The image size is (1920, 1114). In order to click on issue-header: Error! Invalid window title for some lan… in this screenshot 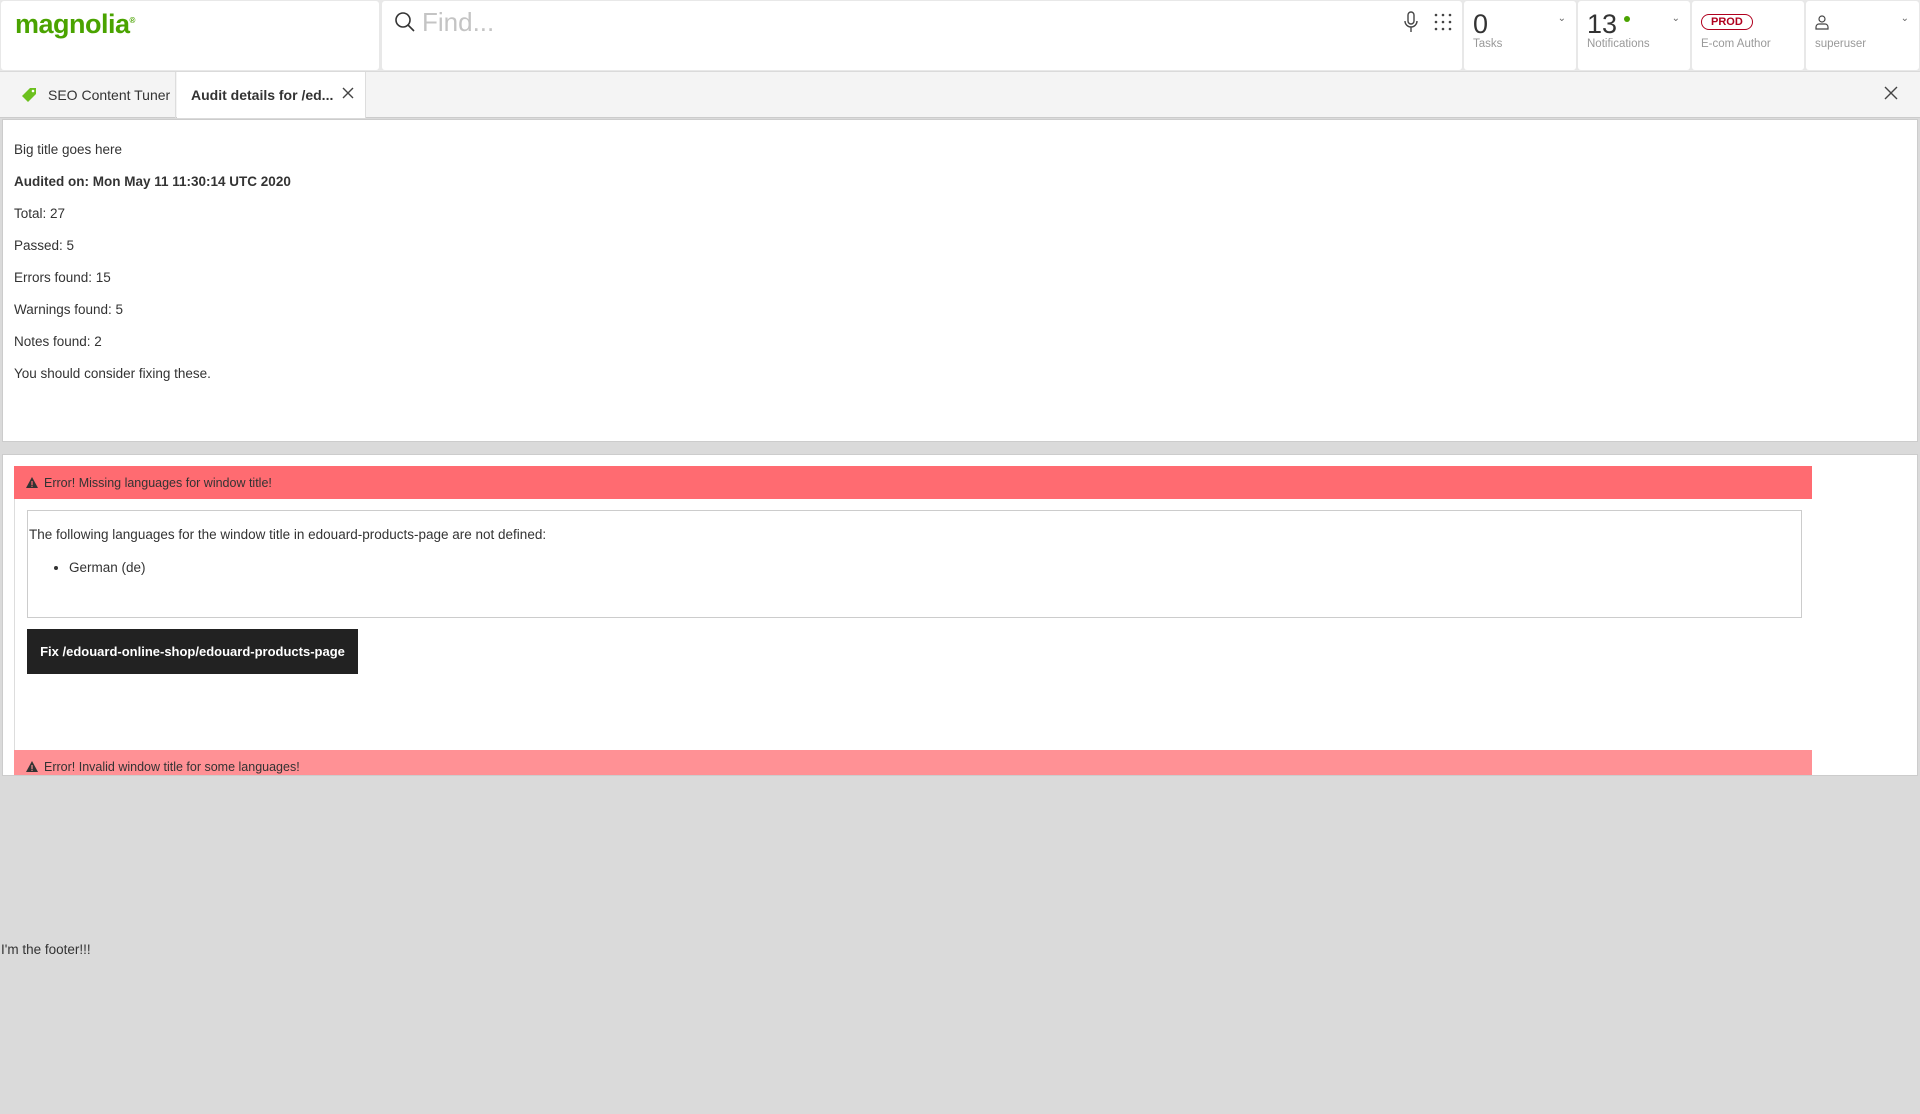, I will do `click(913, 762)`.